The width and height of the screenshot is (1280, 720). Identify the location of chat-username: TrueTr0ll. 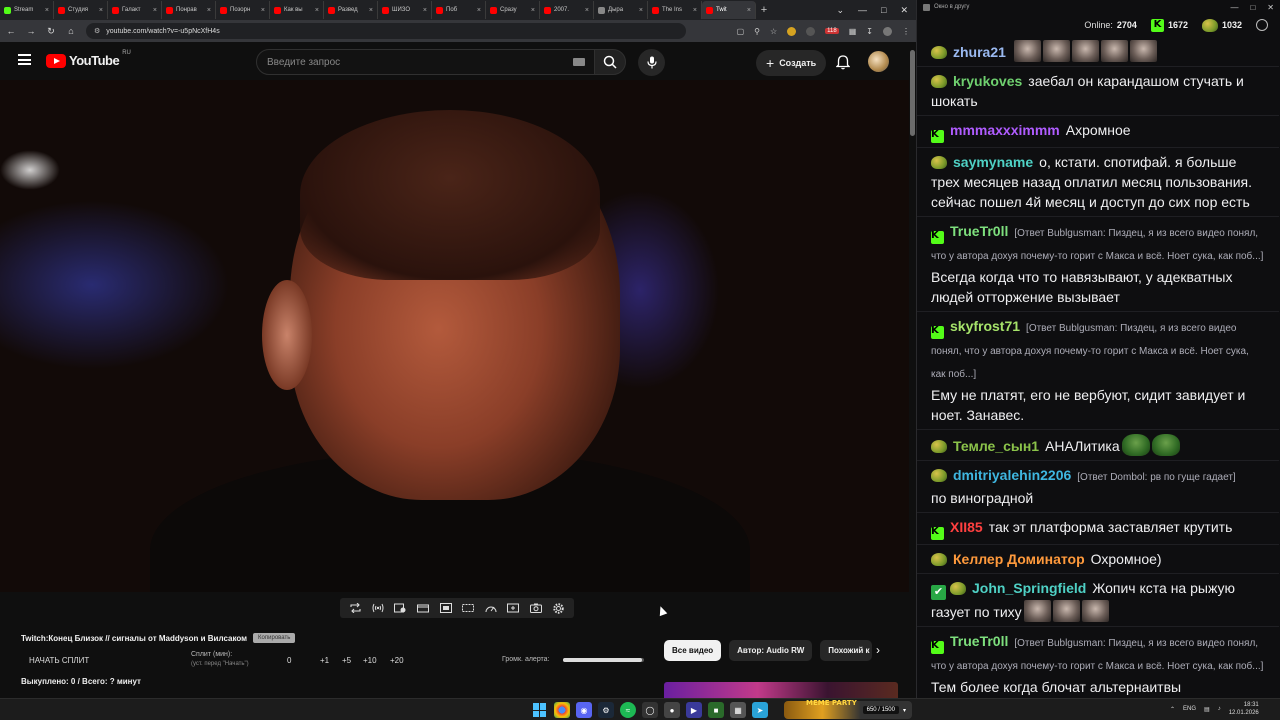
(979, 231).